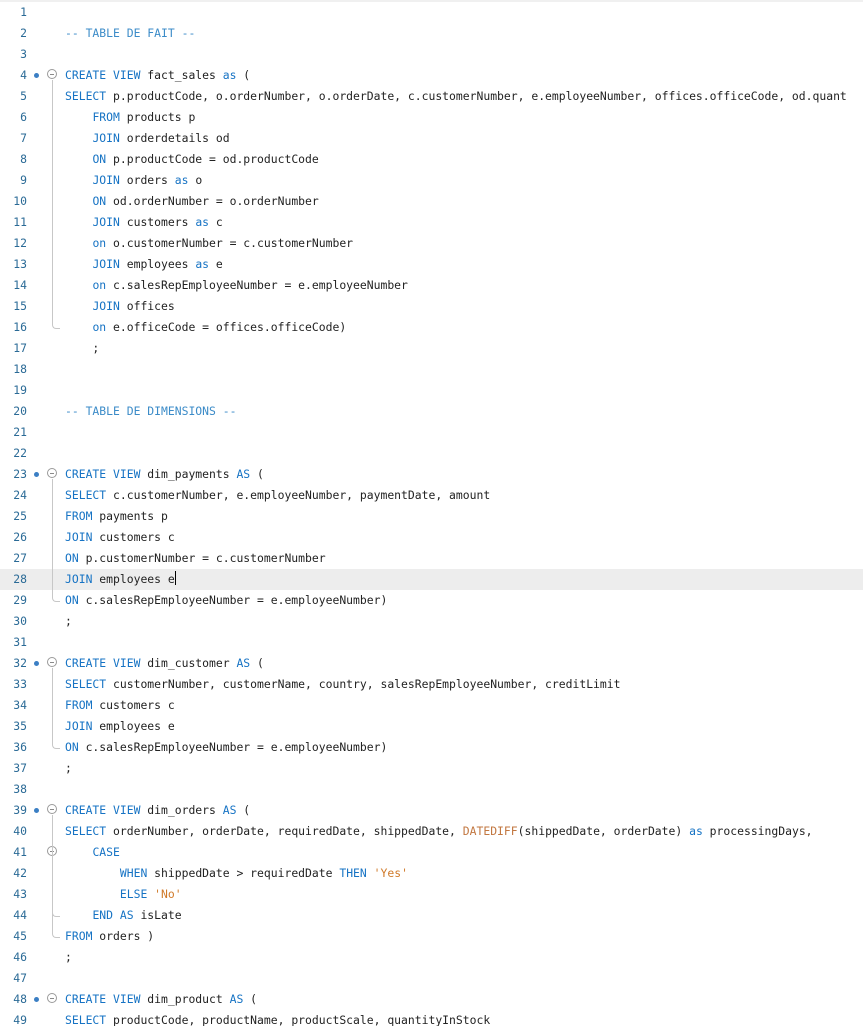  I want to click on code-line: 44 END AS isLate, so click(431, 915).